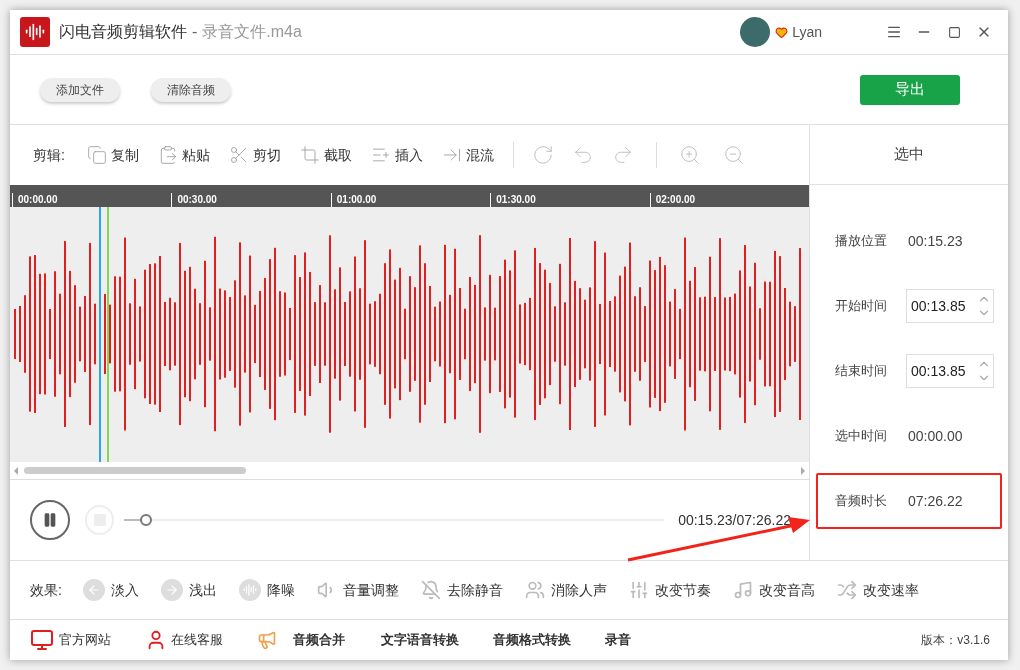 The image size is (1020, 670). I want to click on people-icon, so click(534, 590).